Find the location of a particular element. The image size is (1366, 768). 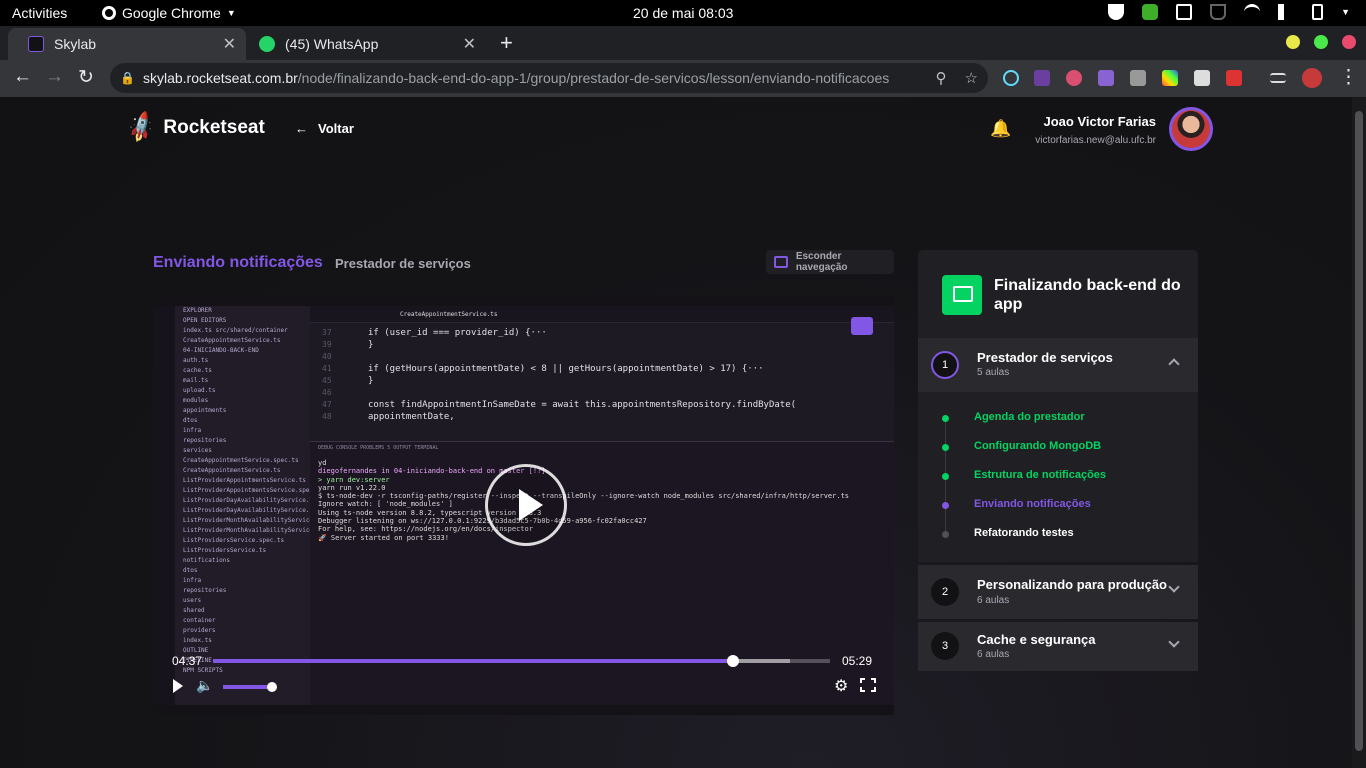

explorer-item: modules is located at coordinates (196, 400).